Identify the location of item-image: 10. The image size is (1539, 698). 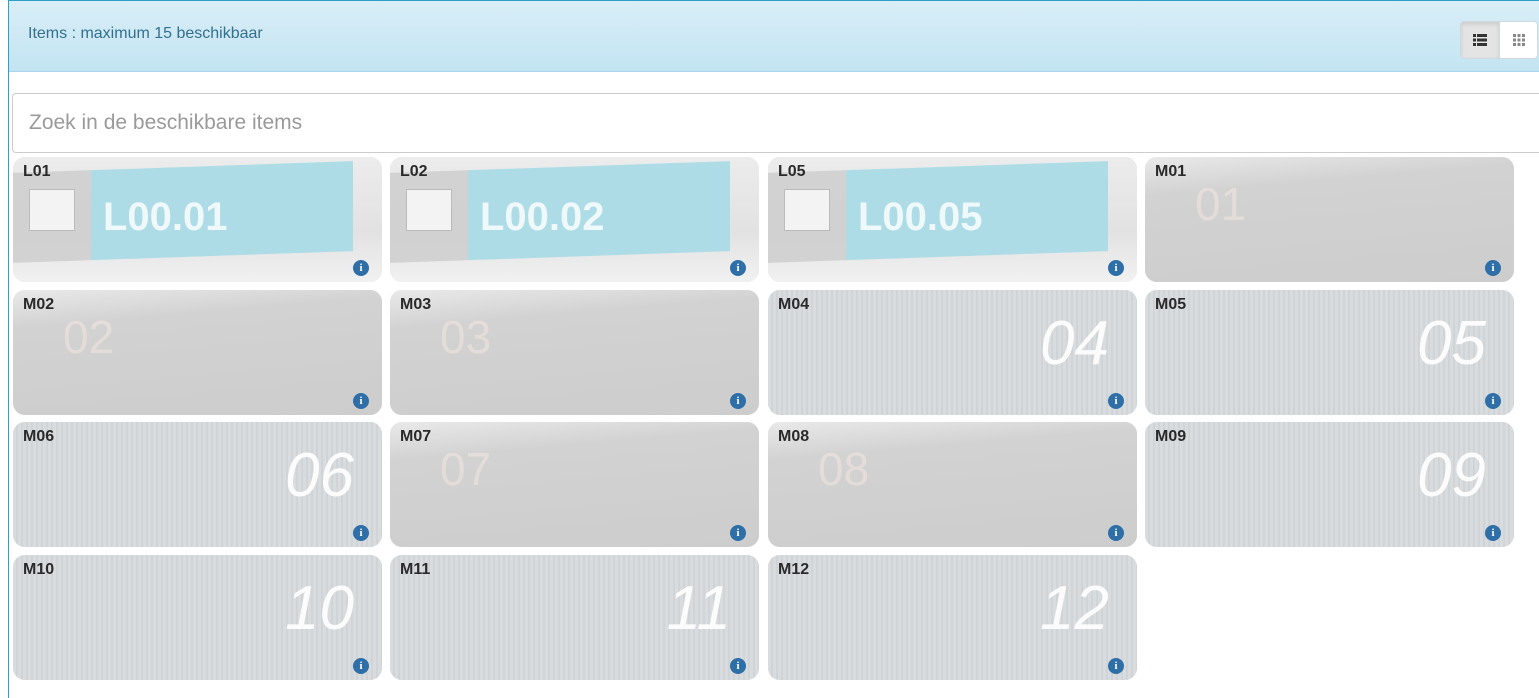
(197, 617).